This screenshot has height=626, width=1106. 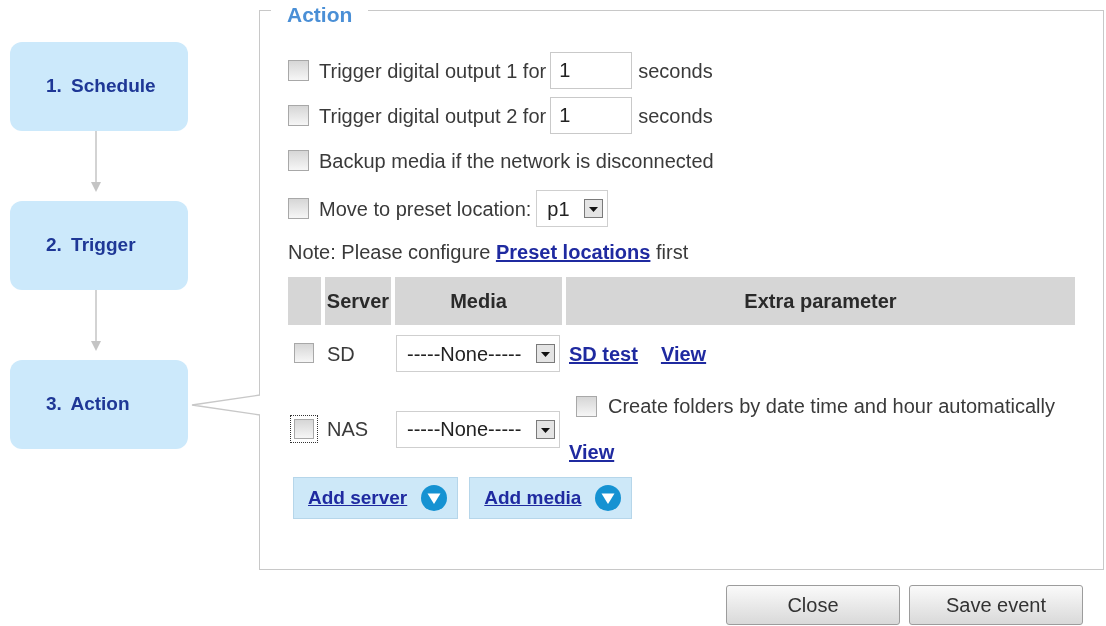 What do you see at coordinates (341, 354) in the screenshot?
I see `table-cell-text: SD` at bounding box center [341, 354].